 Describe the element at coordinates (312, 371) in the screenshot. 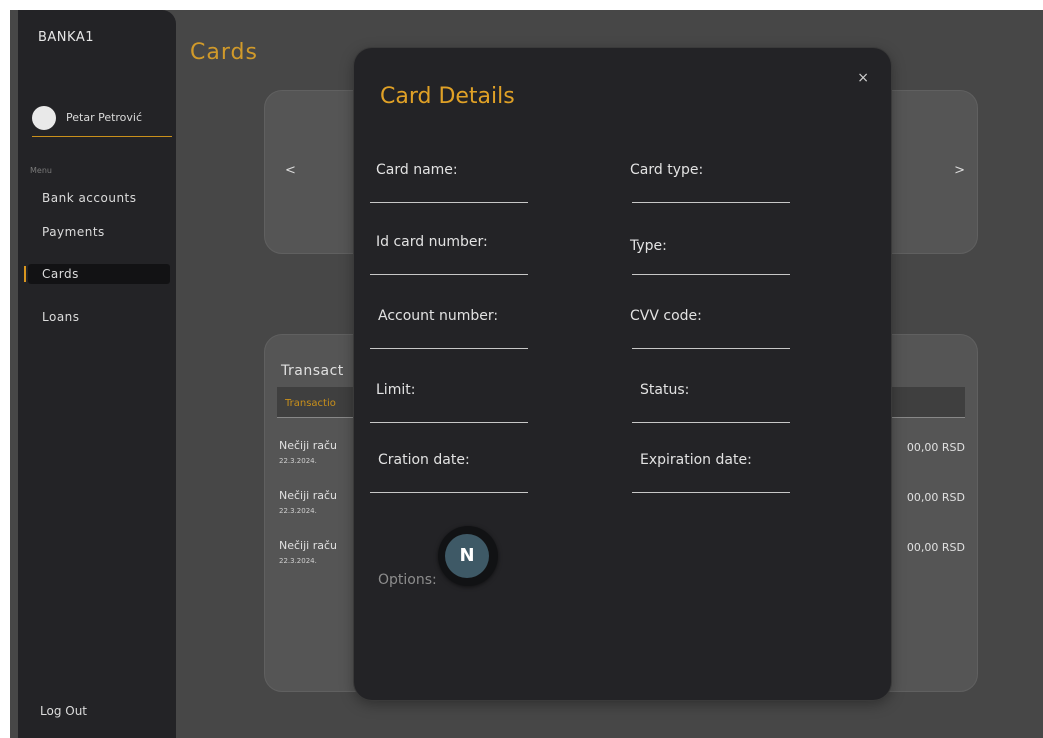

I see `transactions-title: Transact` at that location.